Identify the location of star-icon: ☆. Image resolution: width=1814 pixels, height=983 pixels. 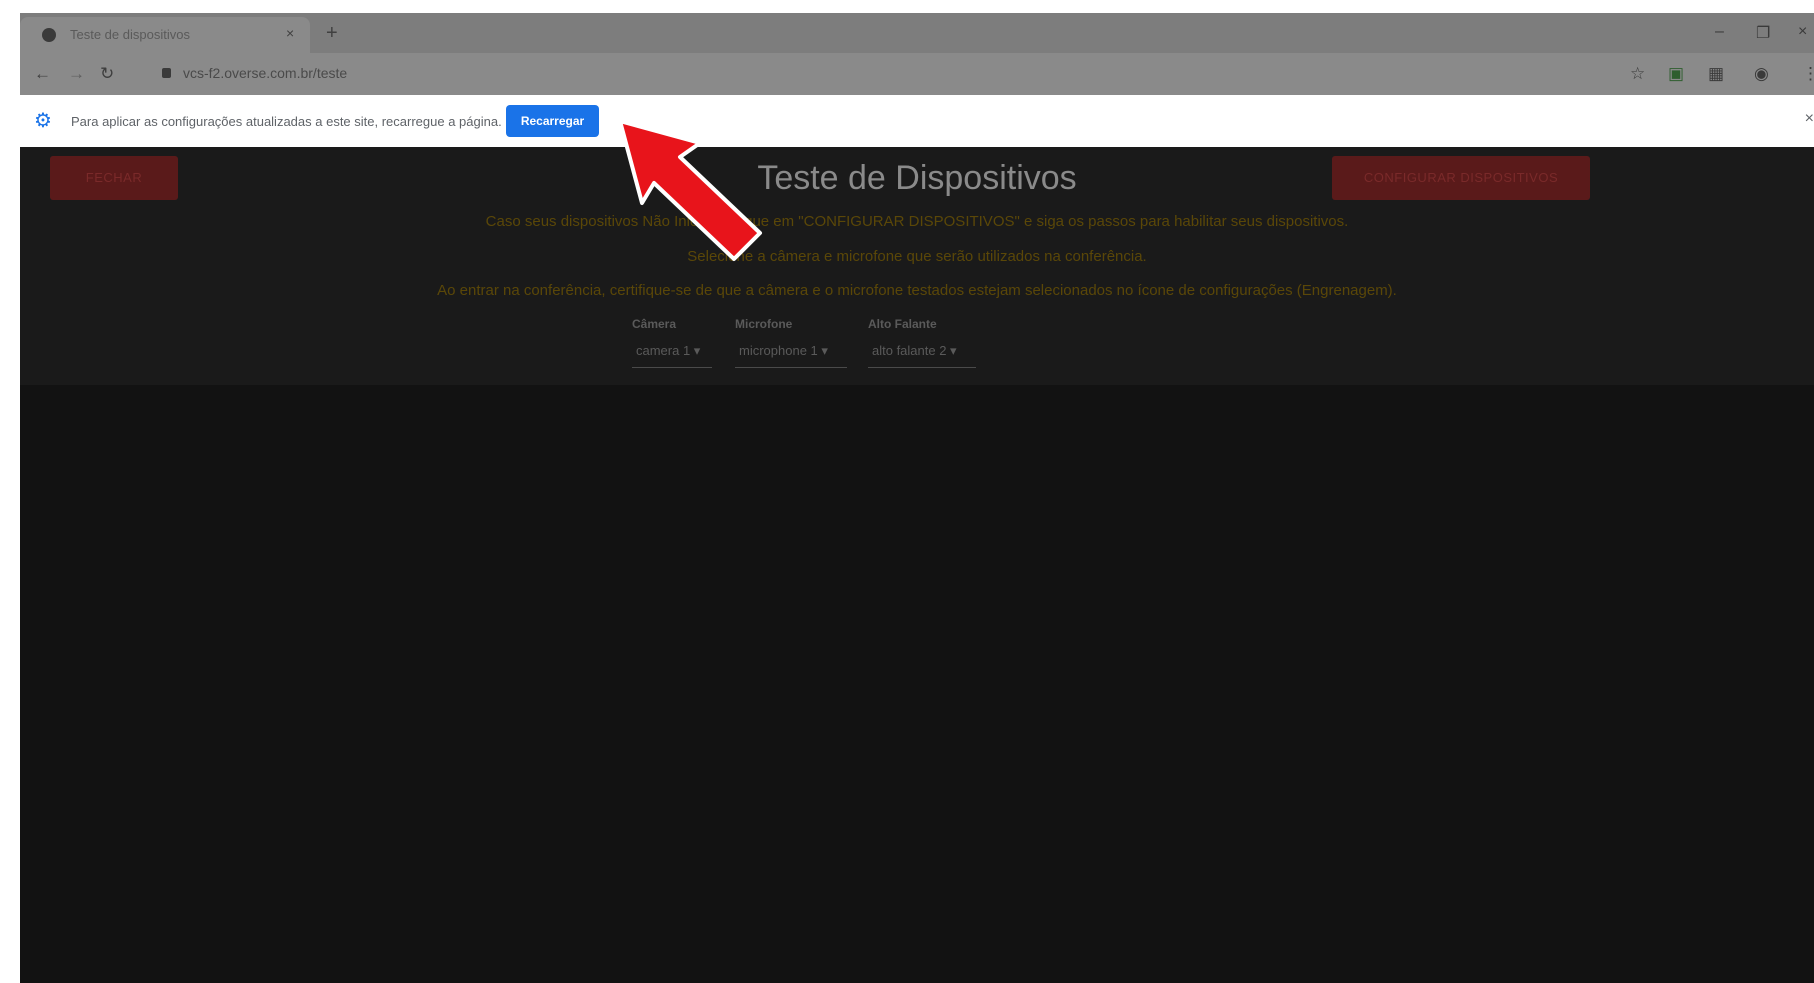
(1637, 74).